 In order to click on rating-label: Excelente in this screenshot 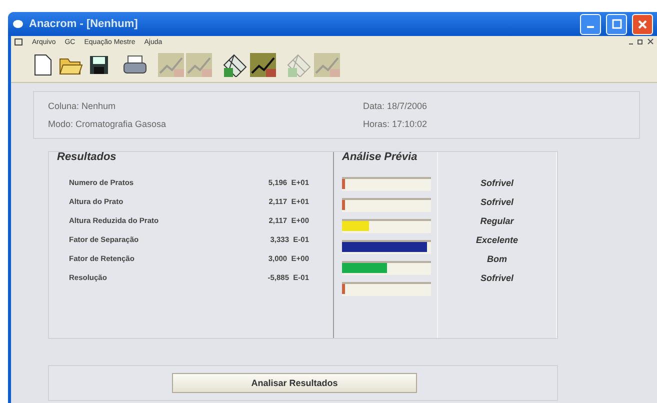, I will do `click(497, 240)`.